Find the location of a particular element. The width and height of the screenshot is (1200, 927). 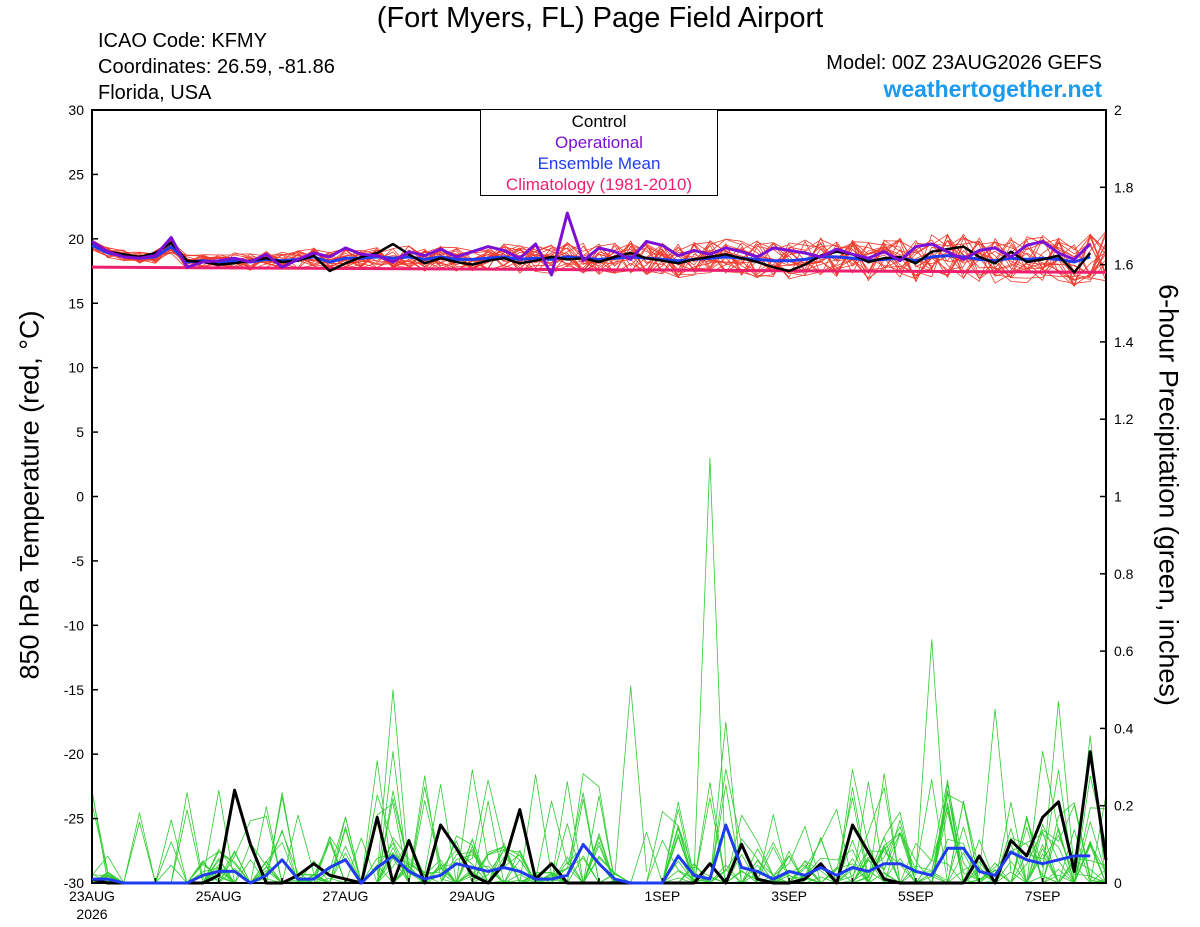

y-tick-label-right: 0.4 is located at coordinates (1124, 728).